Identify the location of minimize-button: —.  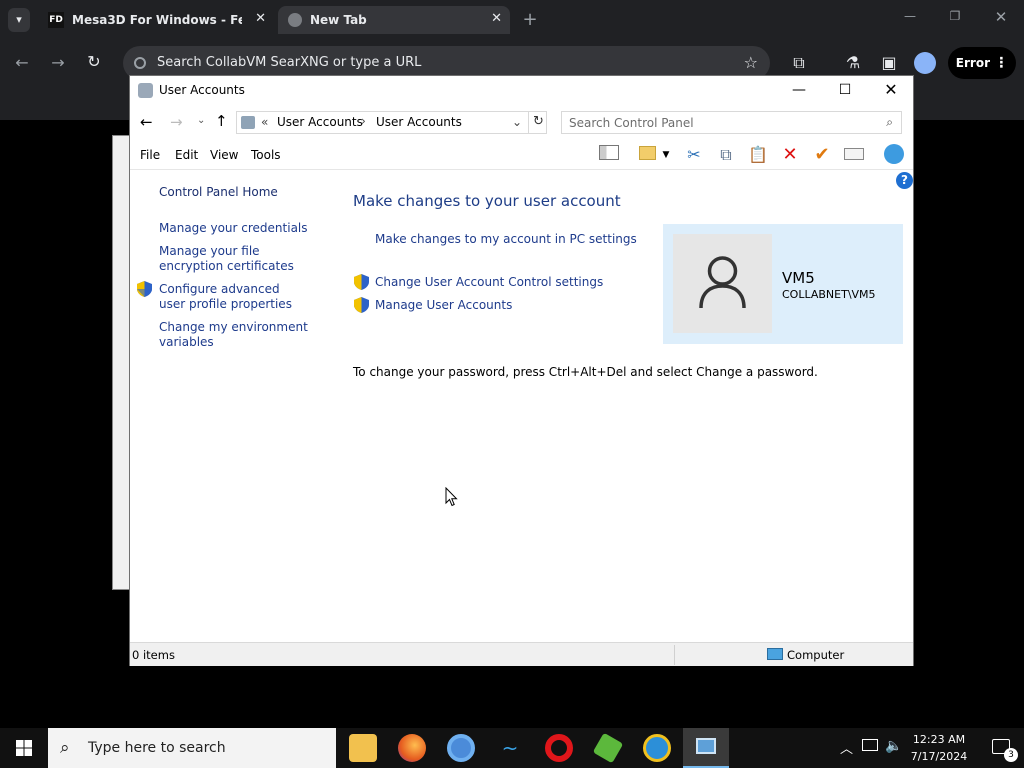
(799, 91).